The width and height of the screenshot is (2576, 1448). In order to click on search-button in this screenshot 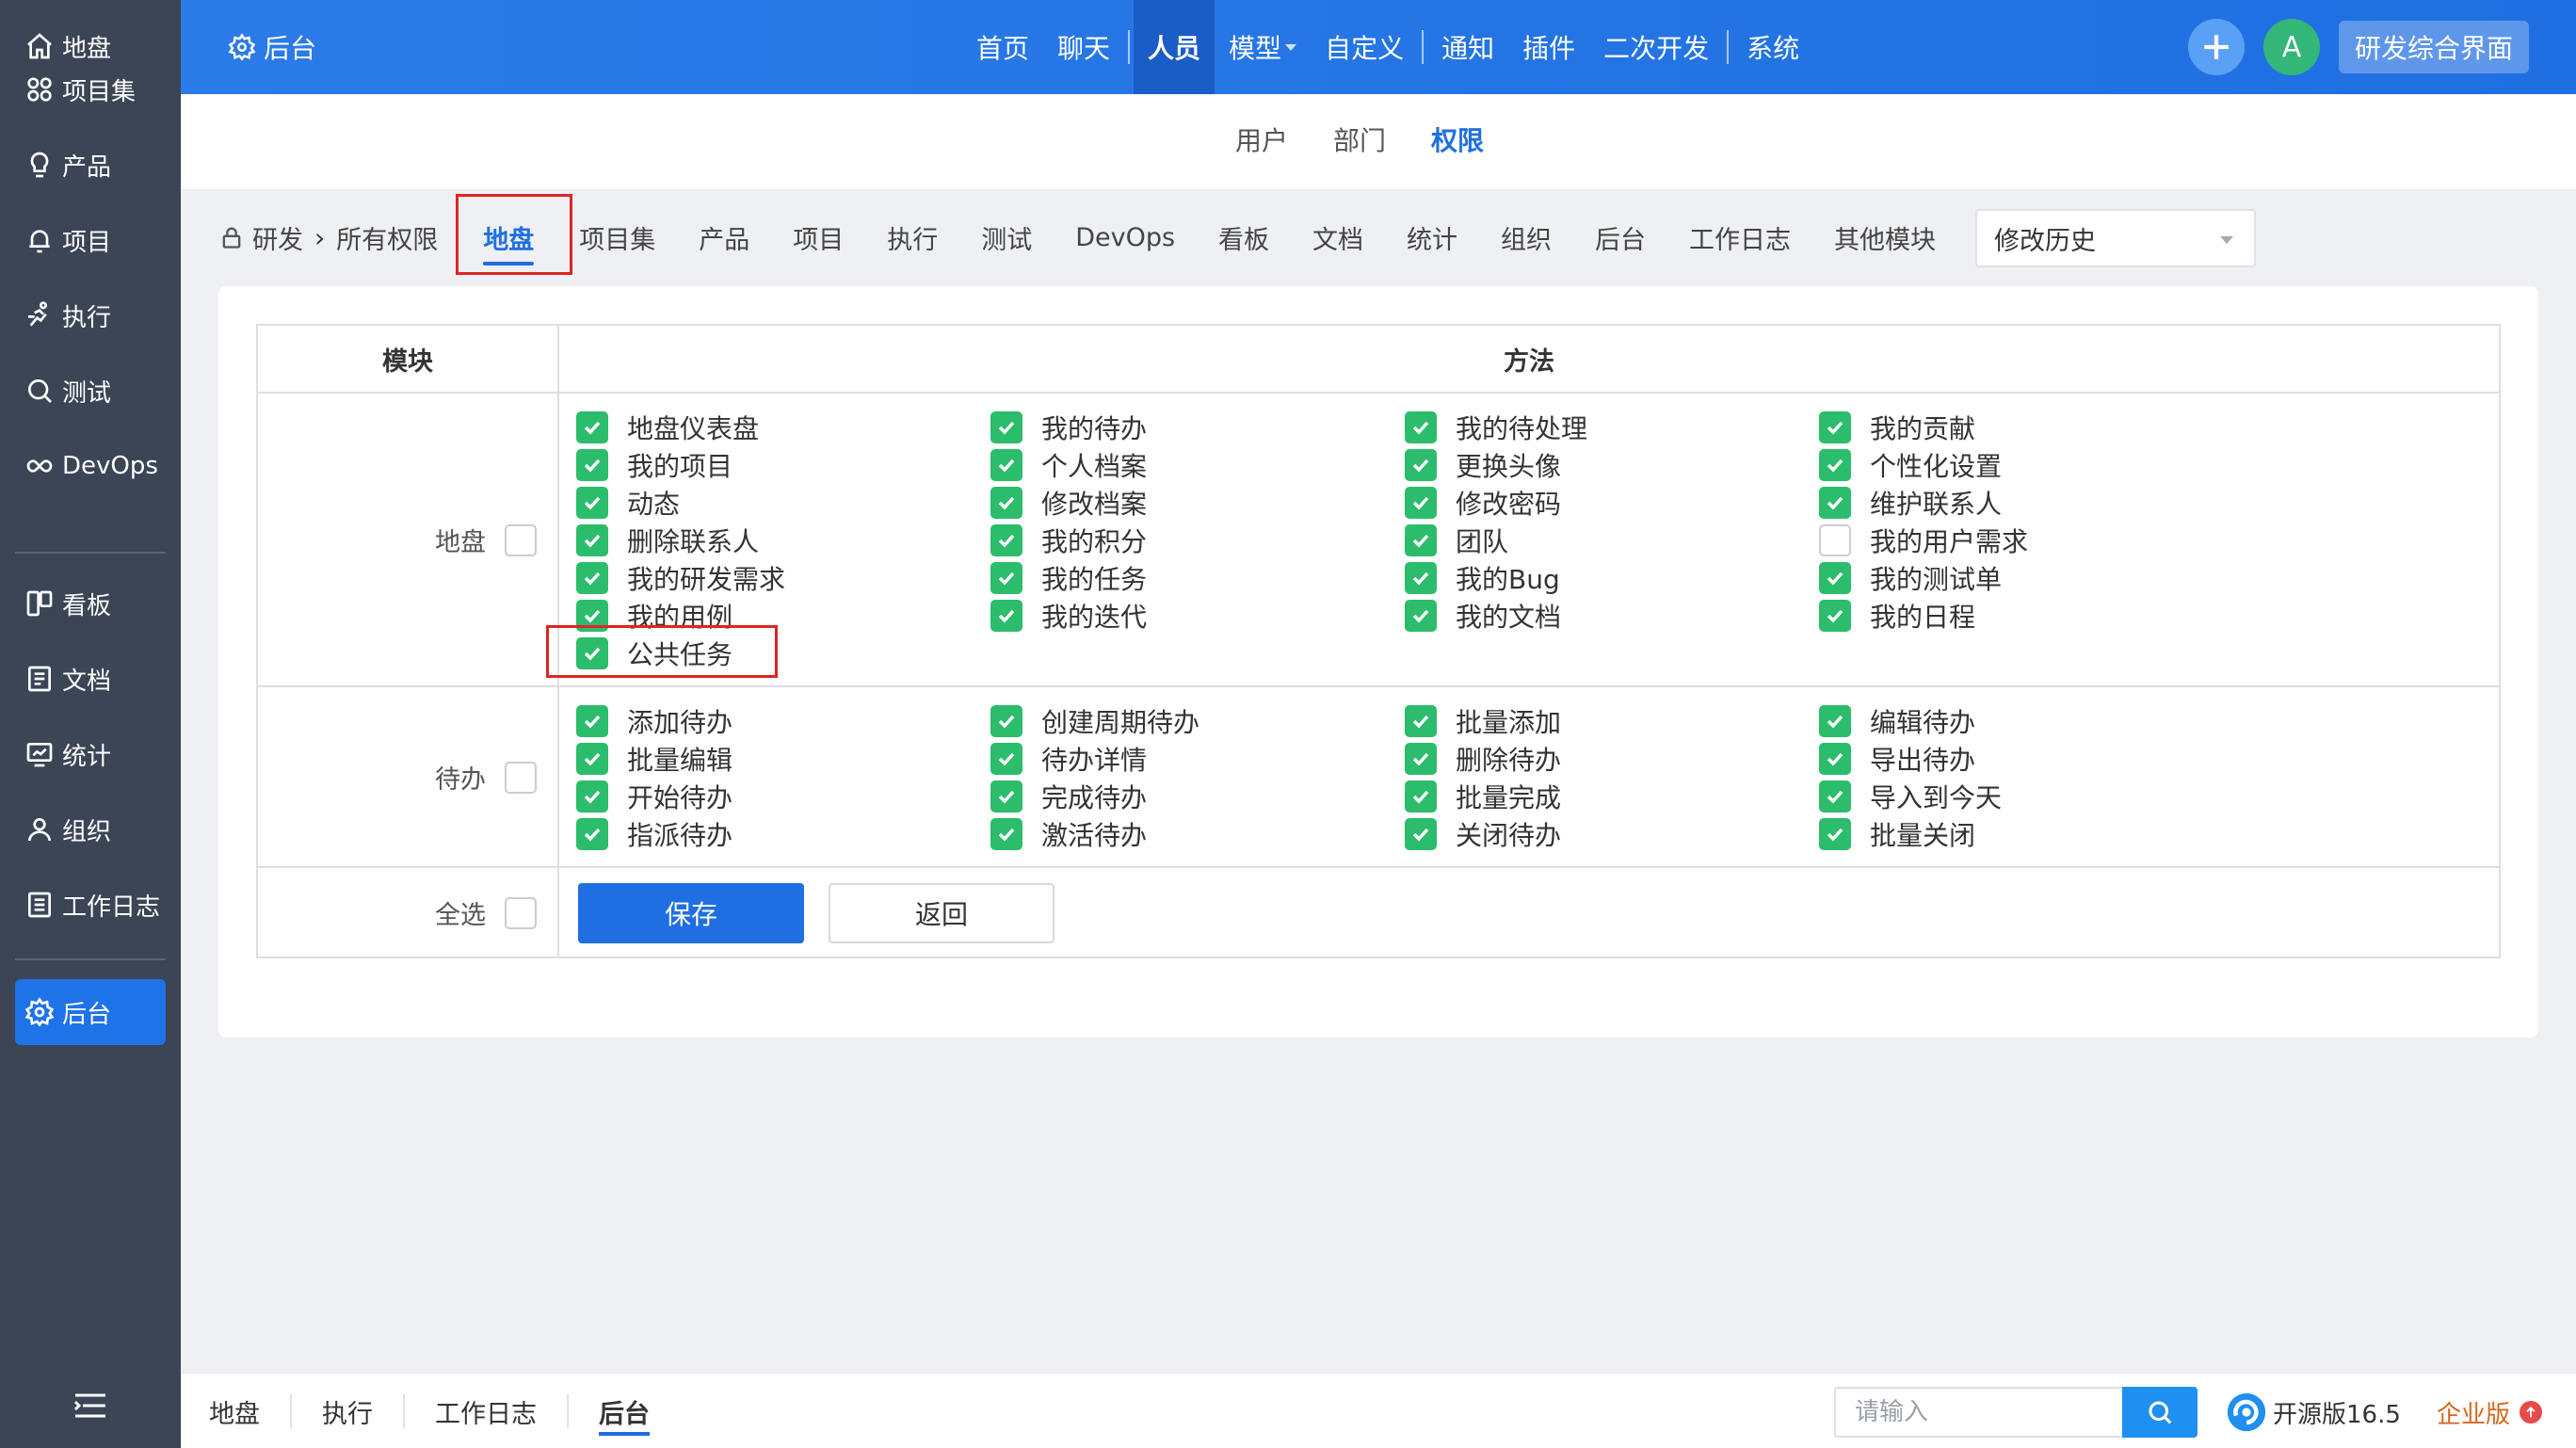, I will do `click(2160, 1413)`.